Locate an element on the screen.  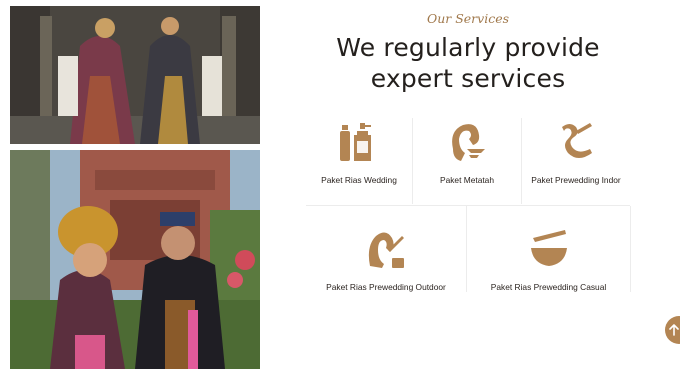
hair-beauty-icon is located at coordinates (467, 141).